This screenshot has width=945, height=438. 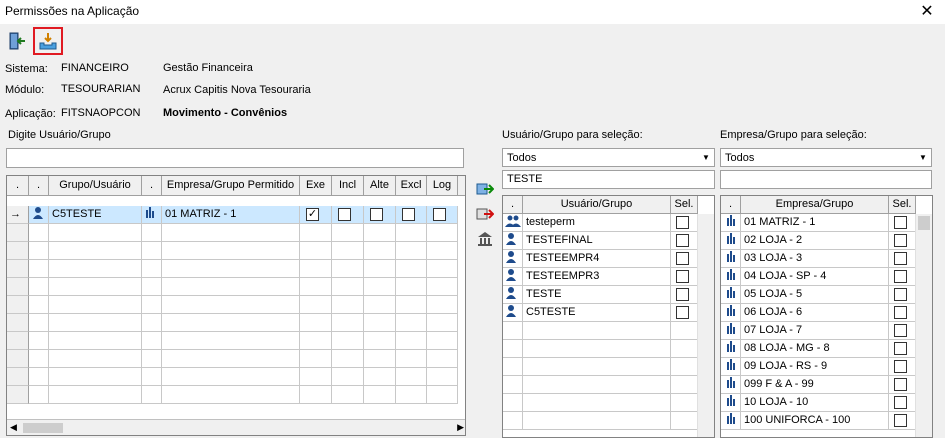 What do you see at coordinates (826, 179) in the screenshot?
I see `empresa-filter-input` at bounding box center [826, 179].